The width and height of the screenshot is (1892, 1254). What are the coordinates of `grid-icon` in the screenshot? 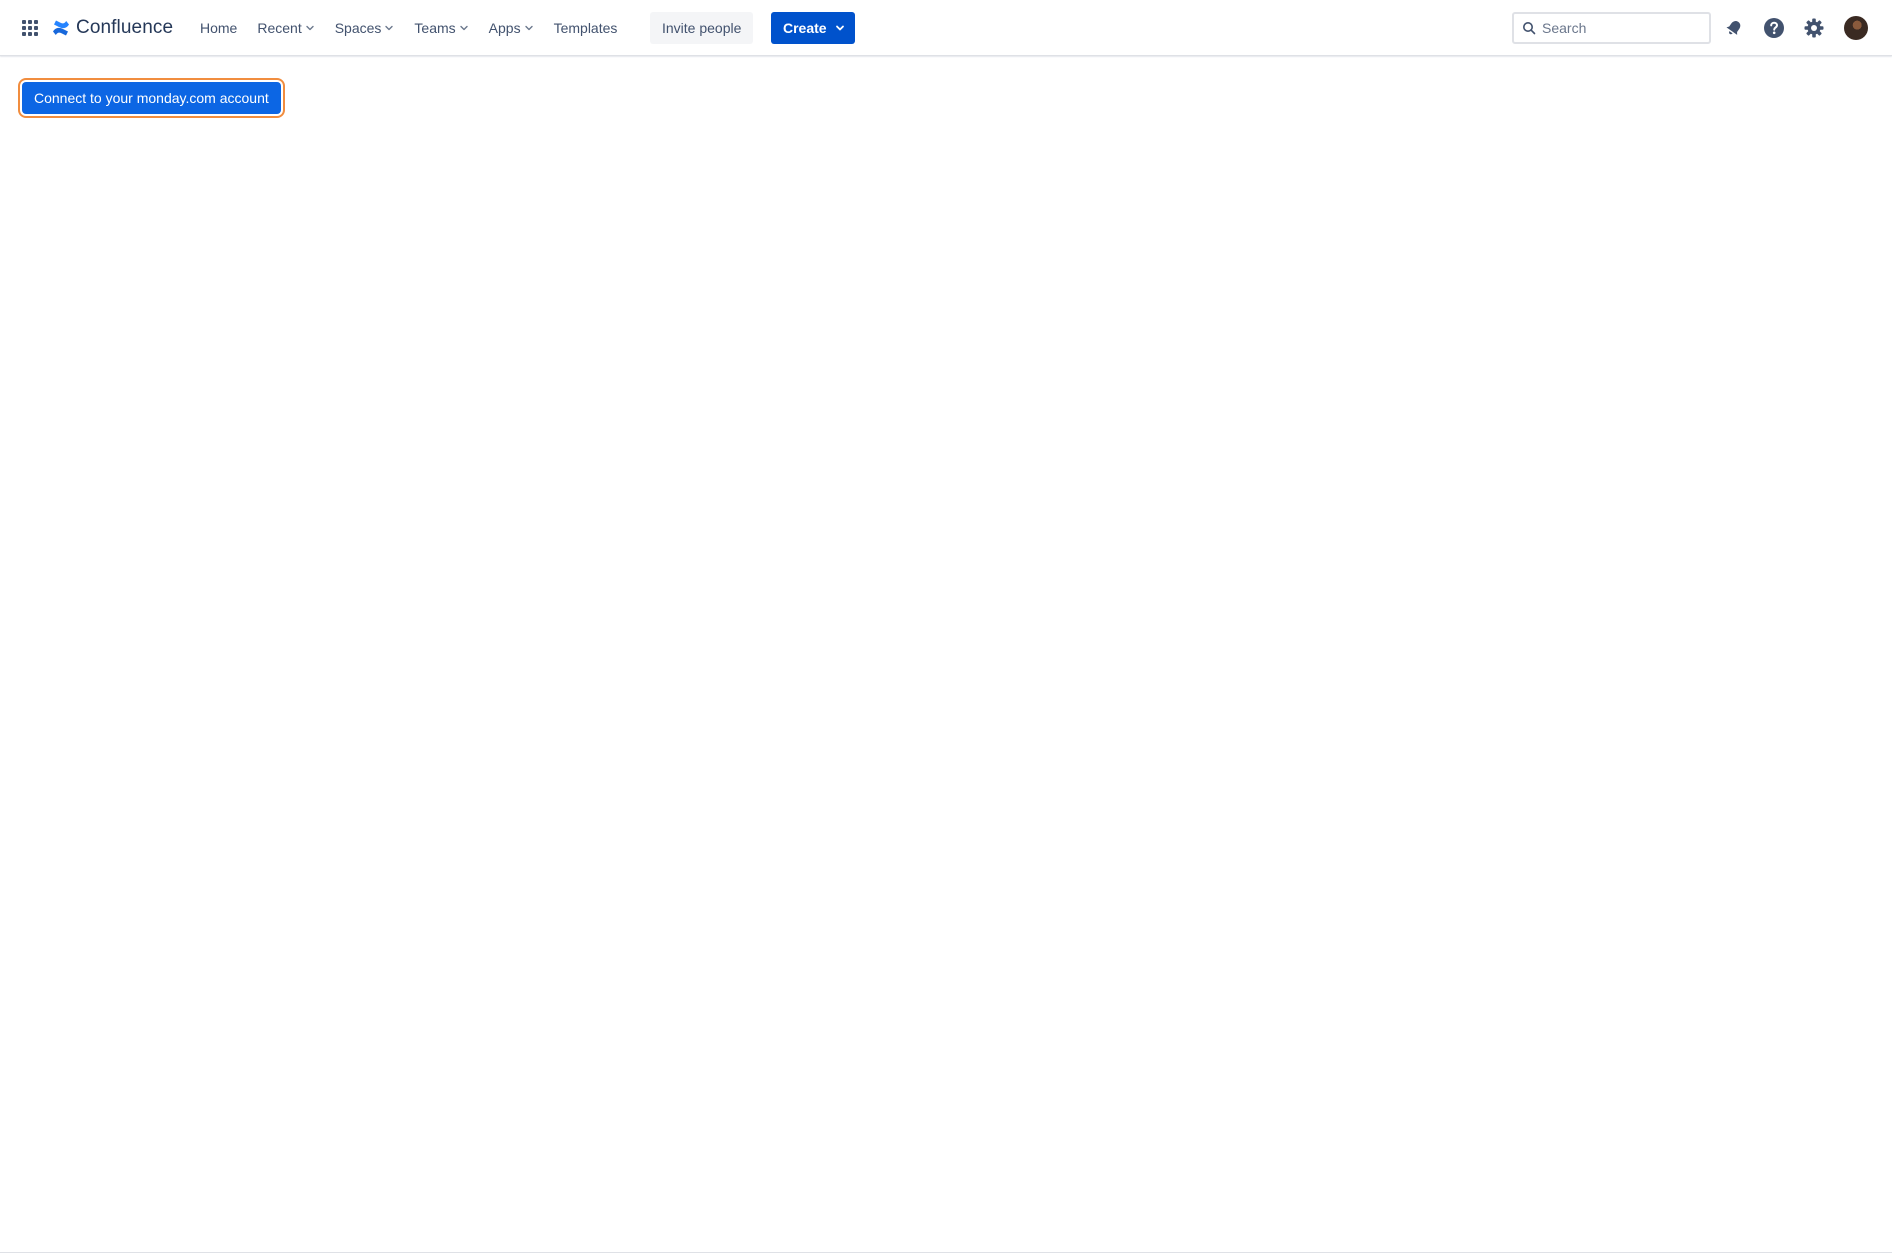 It's located at (30, 28).